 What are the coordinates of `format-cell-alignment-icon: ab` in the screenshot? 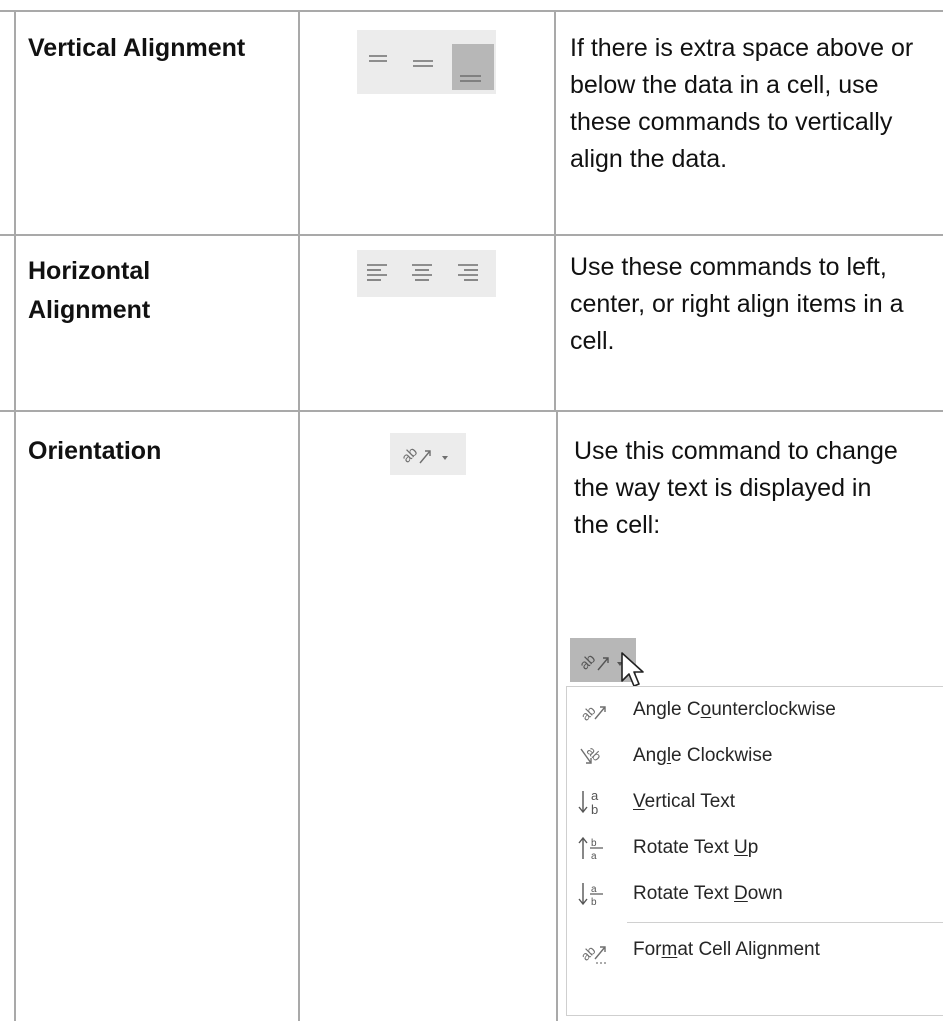 It's located at (592, 953).